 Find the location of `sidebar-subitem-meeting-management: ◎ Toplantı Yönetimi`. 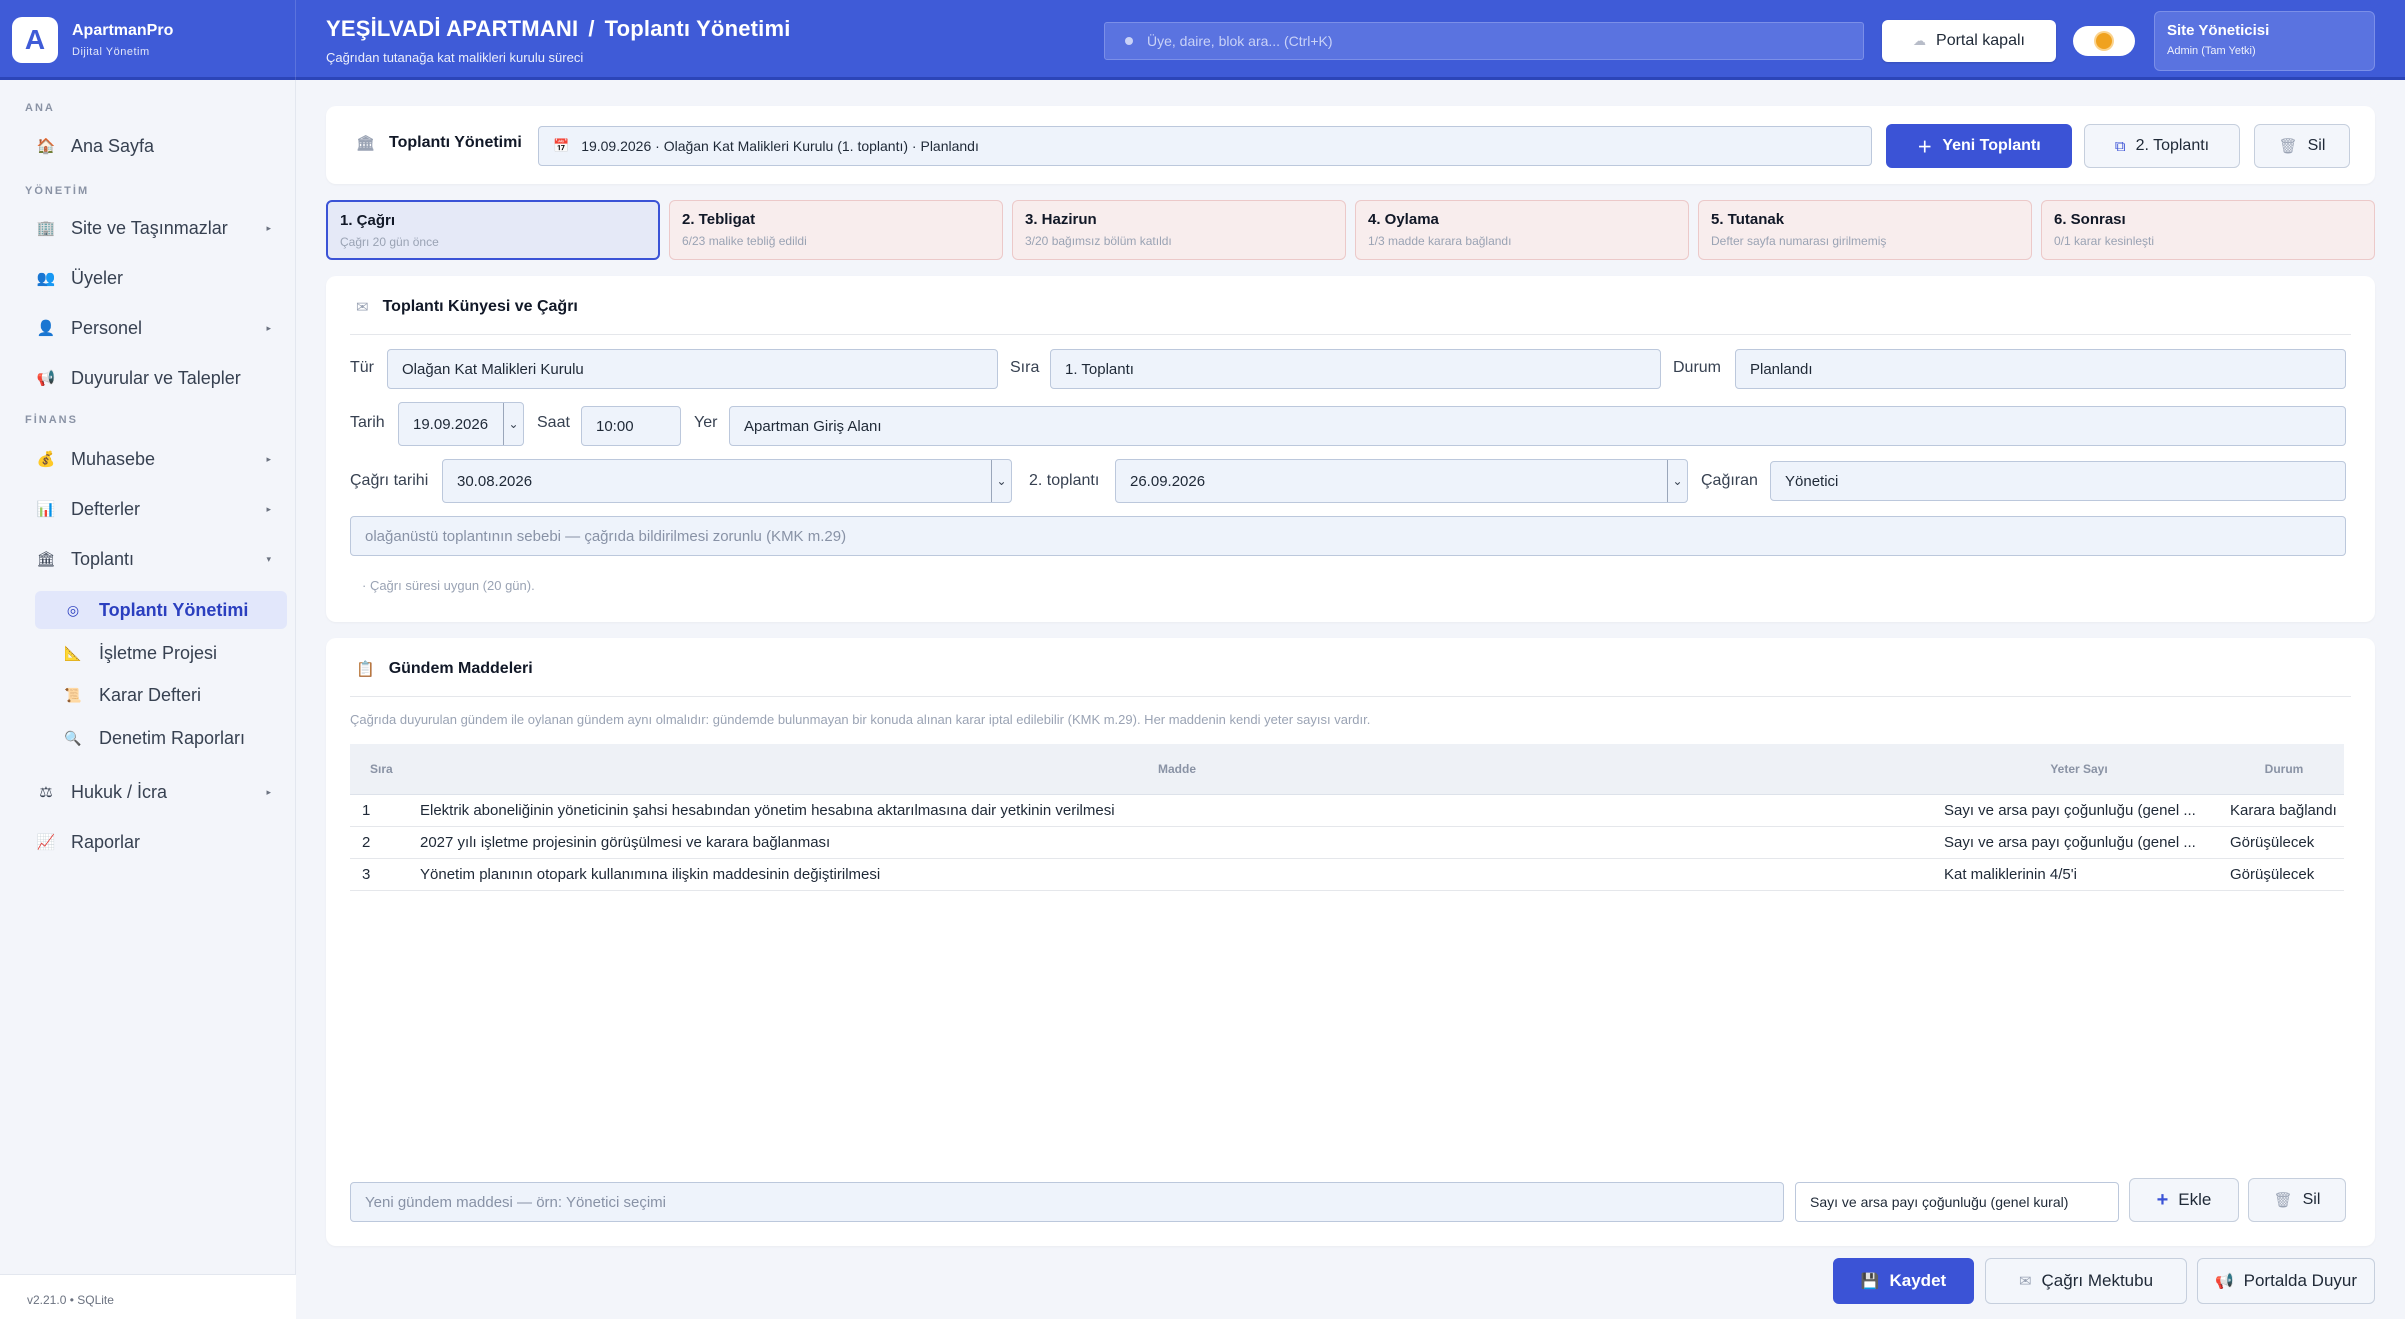

sidebar-subitem-meeting-management: ◎ Toplantı Yönetimi is located at coordinates (161, 610).